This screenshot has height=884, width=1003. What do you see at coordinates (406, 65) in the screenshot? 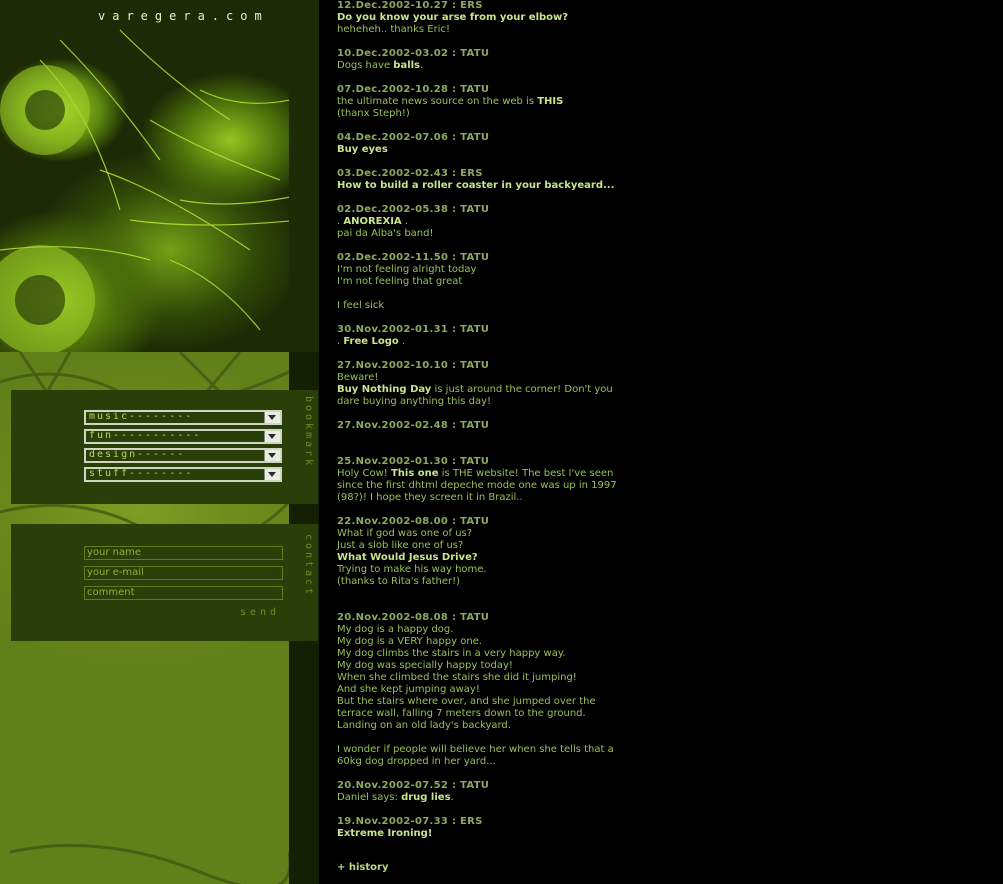
I see `news-link: balls` at bounding box center [406, 65].